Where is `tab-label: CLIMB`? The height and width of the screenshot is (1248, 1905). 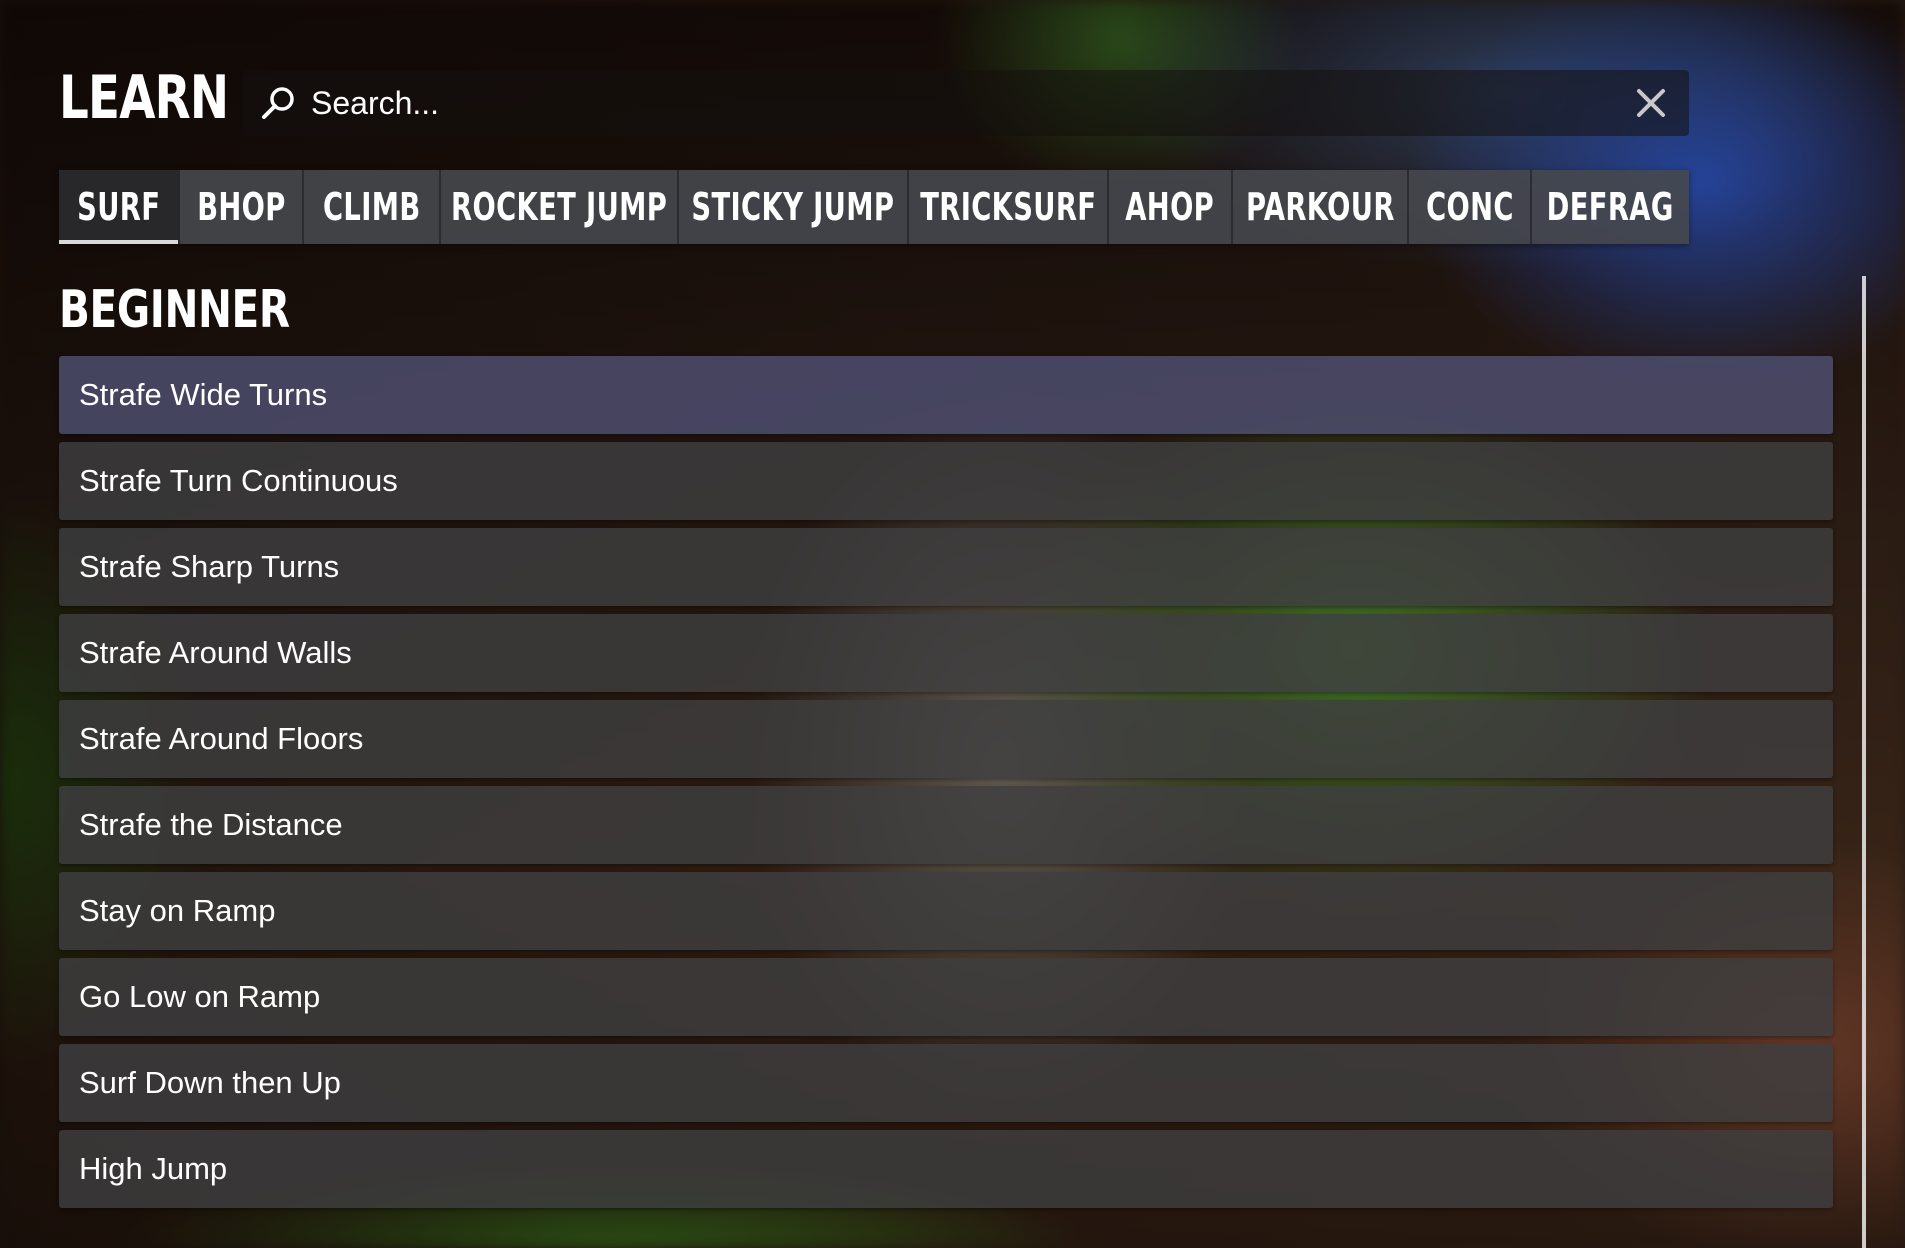
tab-label: CLIMB is located at coordinates (371, 207).